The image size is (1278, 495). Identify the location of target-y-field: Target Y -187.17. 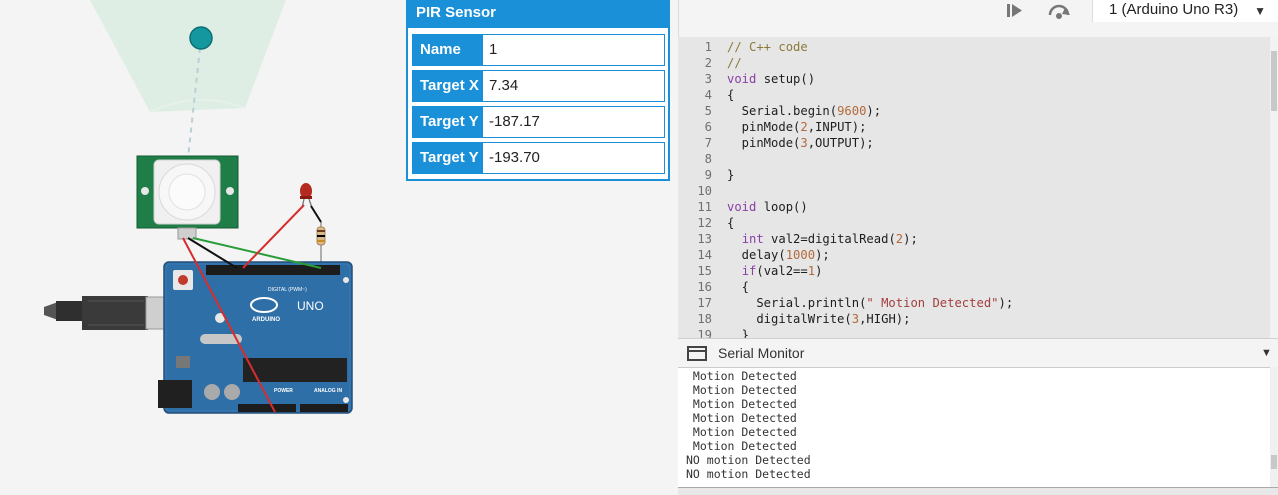
(538, 122).